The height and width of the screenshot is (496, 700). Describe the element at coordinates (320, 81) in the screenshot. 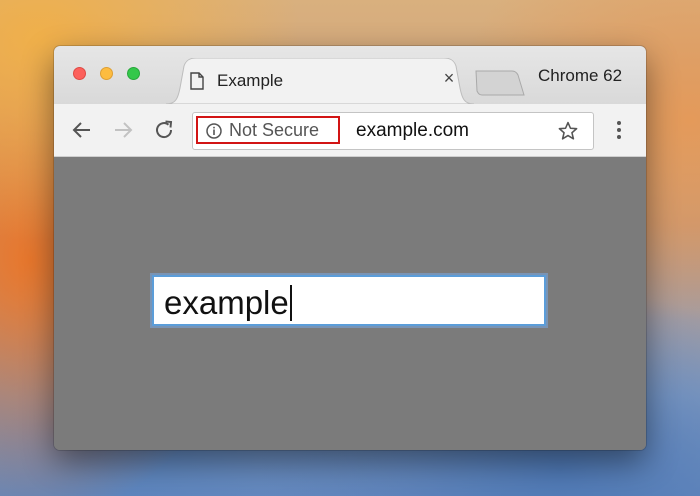

I see `tab` at that location.